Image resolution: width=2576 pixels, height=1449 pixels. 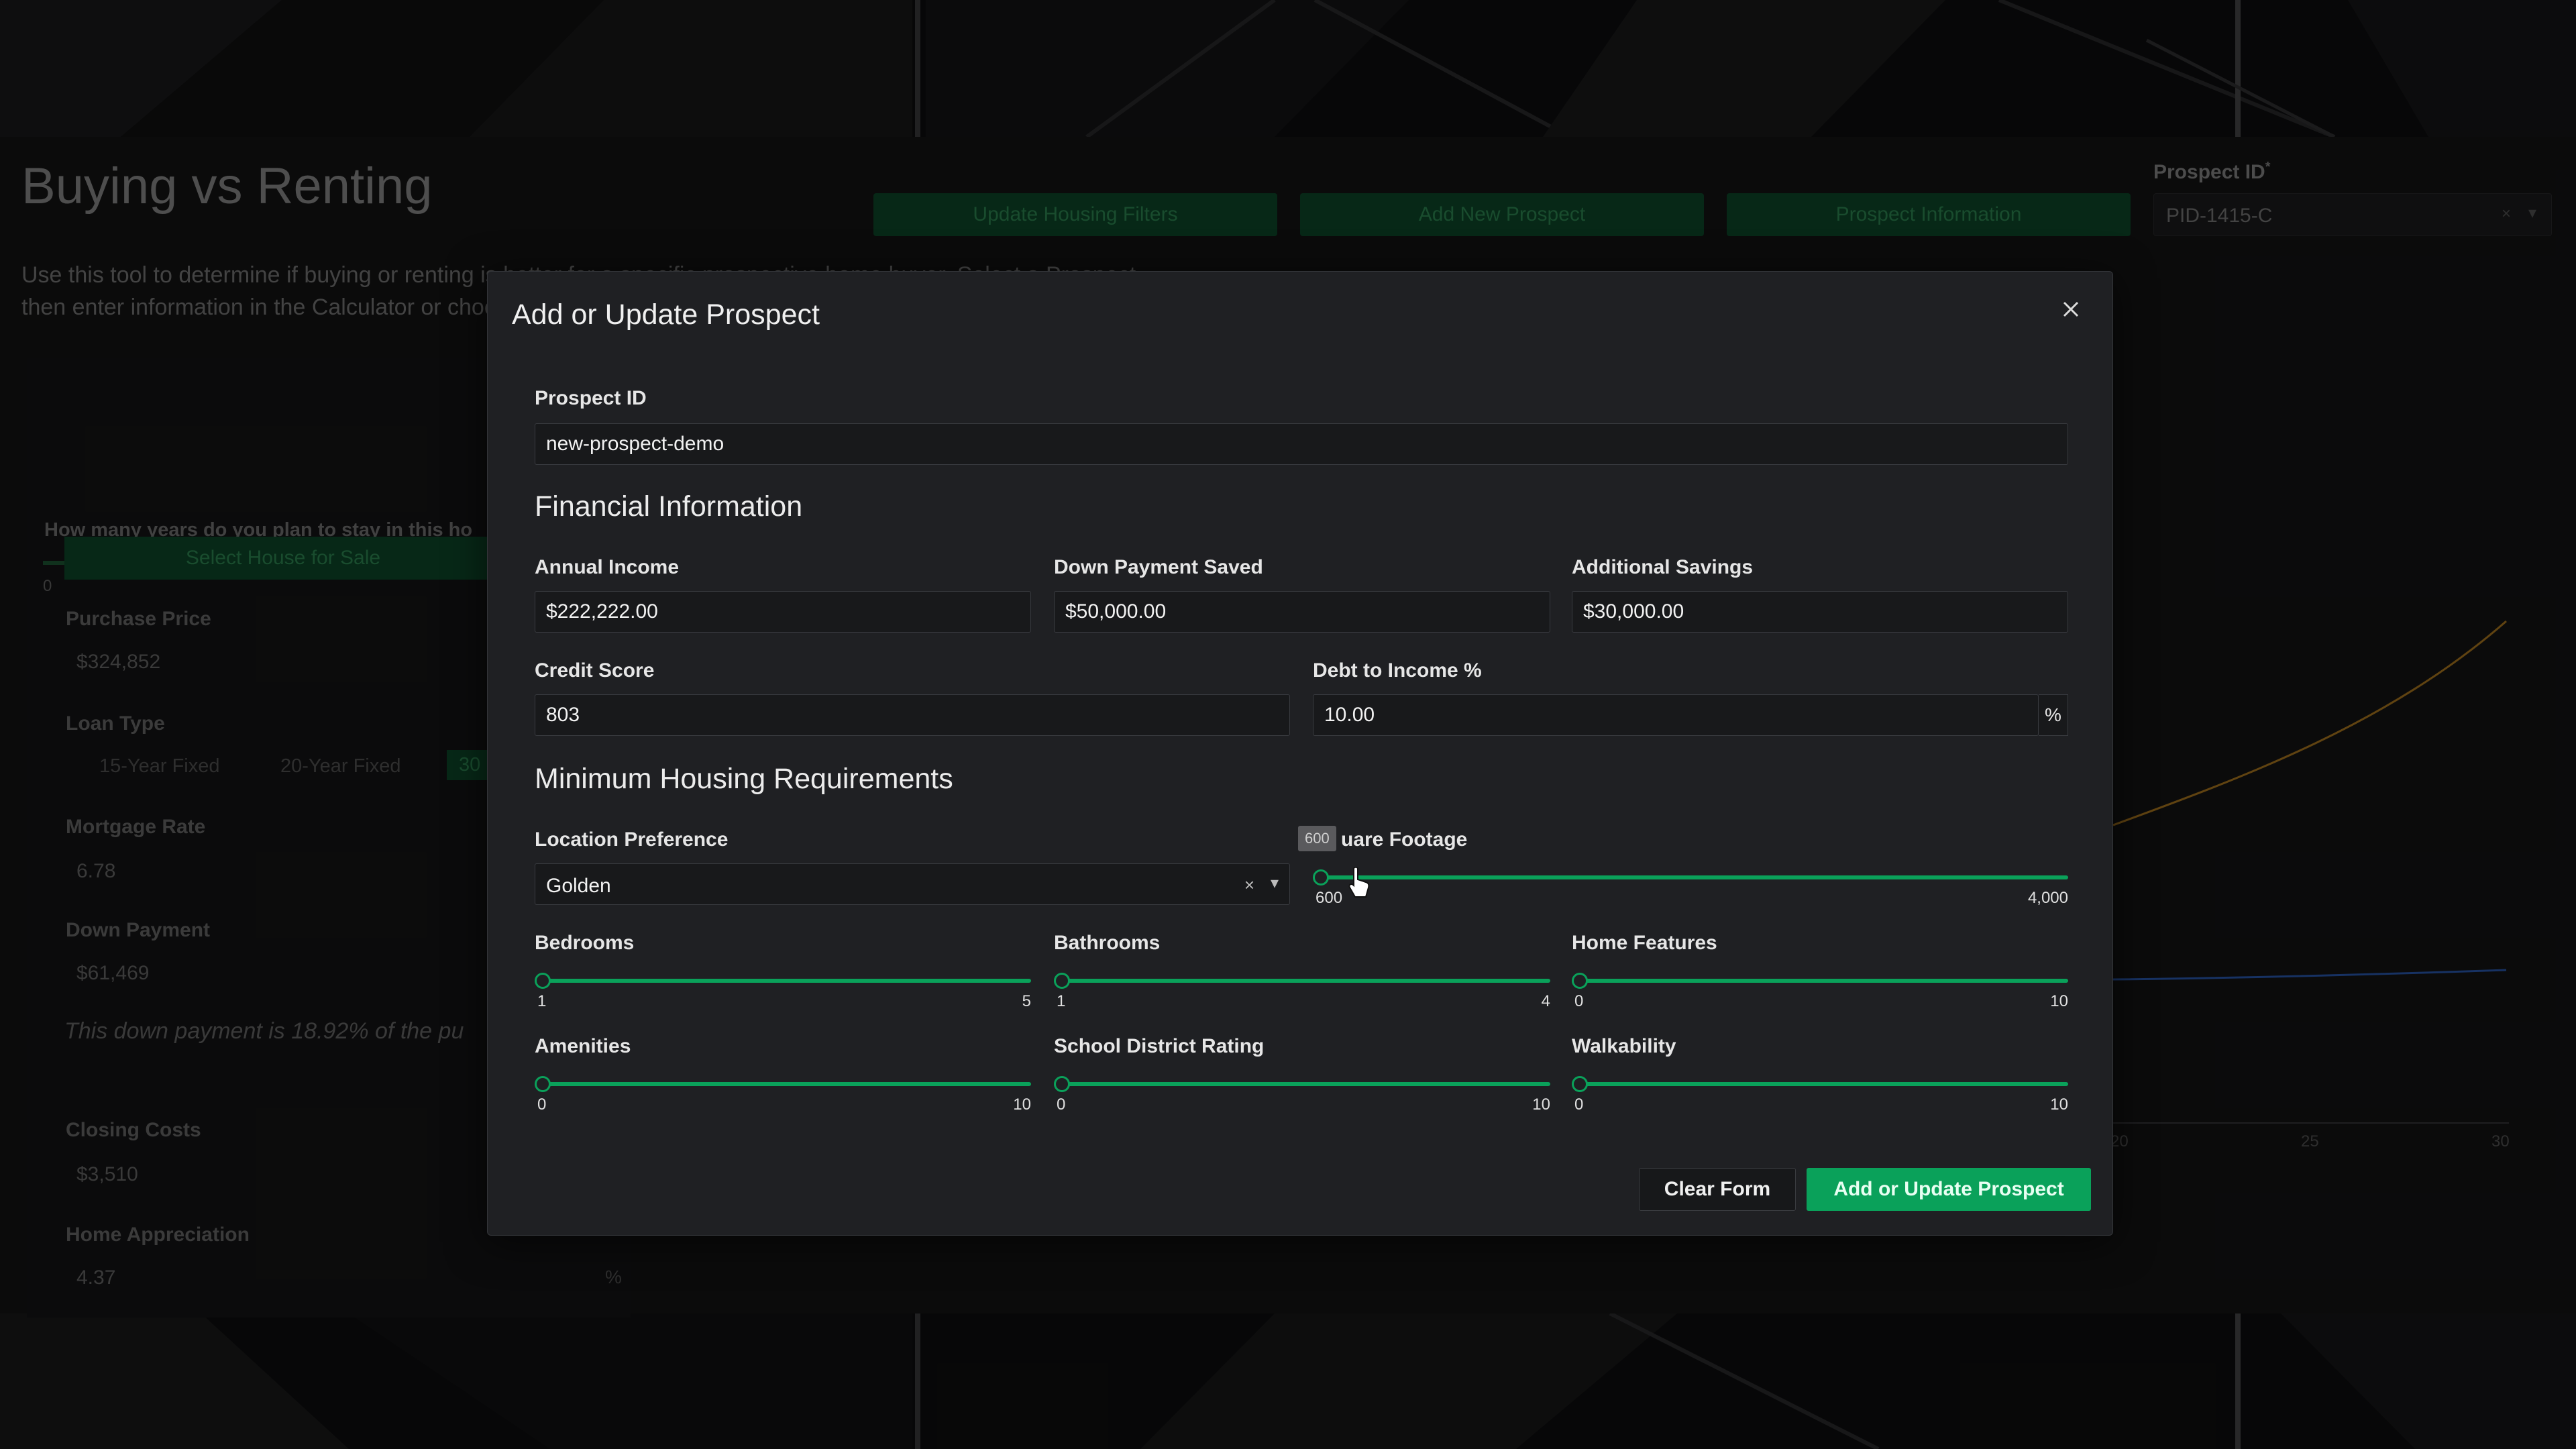 What do you see at coordinates (1820, 1095) in the screenshot?
I see `walkability-slider: 0 10` at bounding box center [1820, 1095].